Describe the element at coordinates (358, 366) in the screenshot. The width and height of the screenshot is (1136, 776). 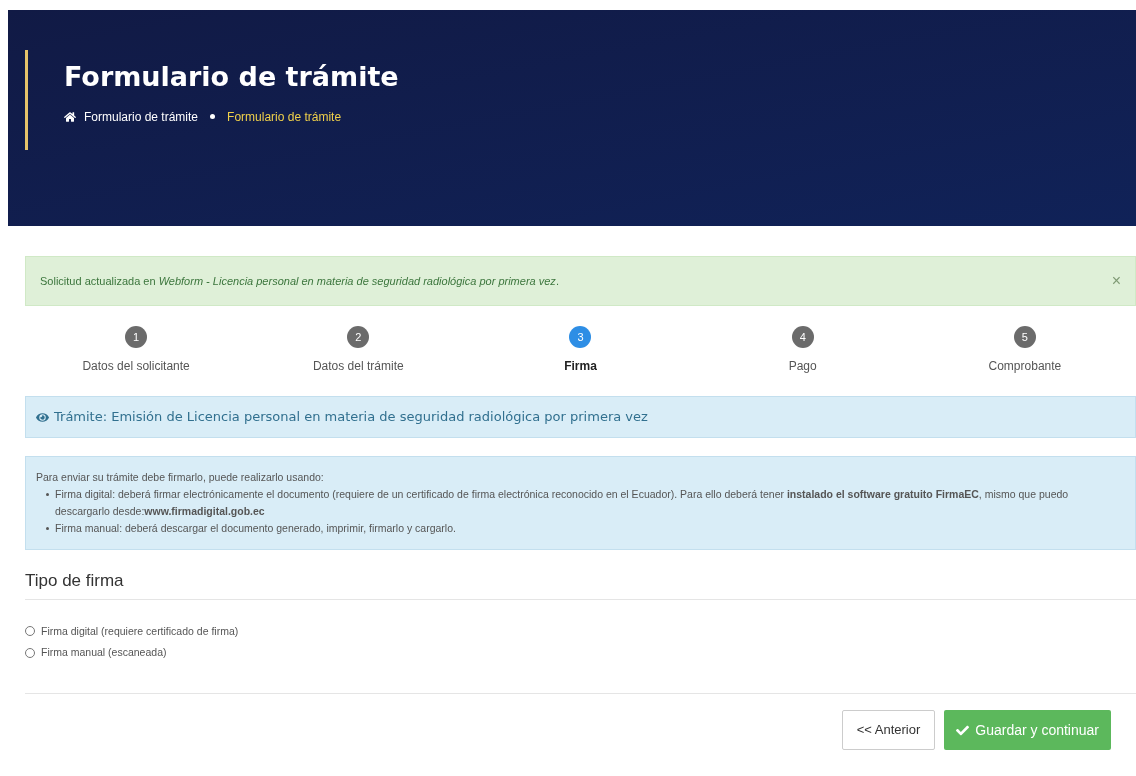
I see `step-label: Datos del trámite` at that location.